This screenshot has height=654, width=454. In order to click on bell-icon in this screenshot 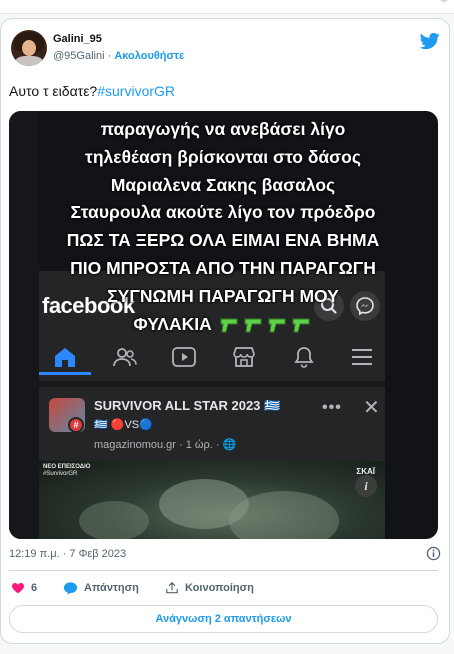, I will do `click(304, 357)`.